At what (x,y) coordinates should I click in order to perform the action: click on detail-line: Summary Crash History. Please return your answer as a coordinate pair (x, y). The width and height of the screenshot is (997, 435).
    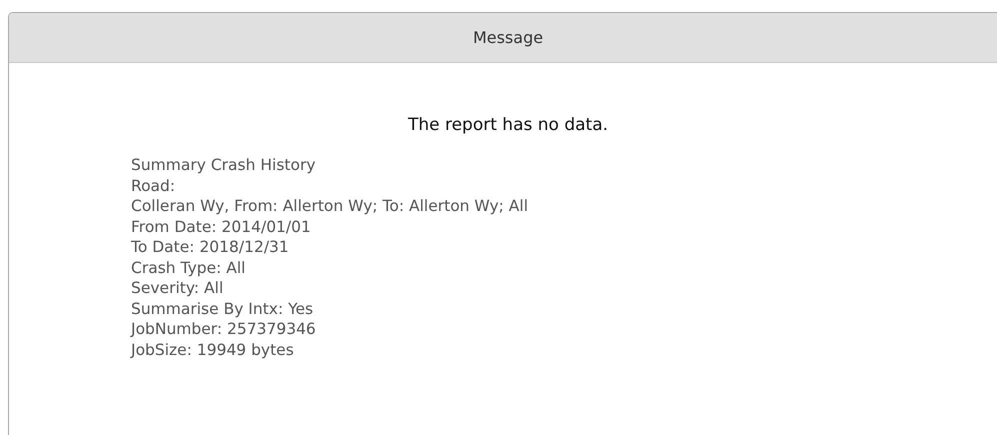
    Looking at the image, I should click on (223, 165).